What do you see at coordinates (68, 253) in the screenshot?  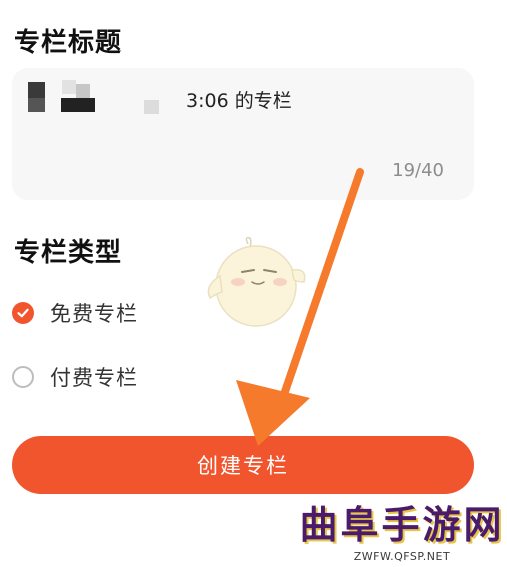 I see `column-type-heading: 专栏类型` at bounding box center [68, 253].